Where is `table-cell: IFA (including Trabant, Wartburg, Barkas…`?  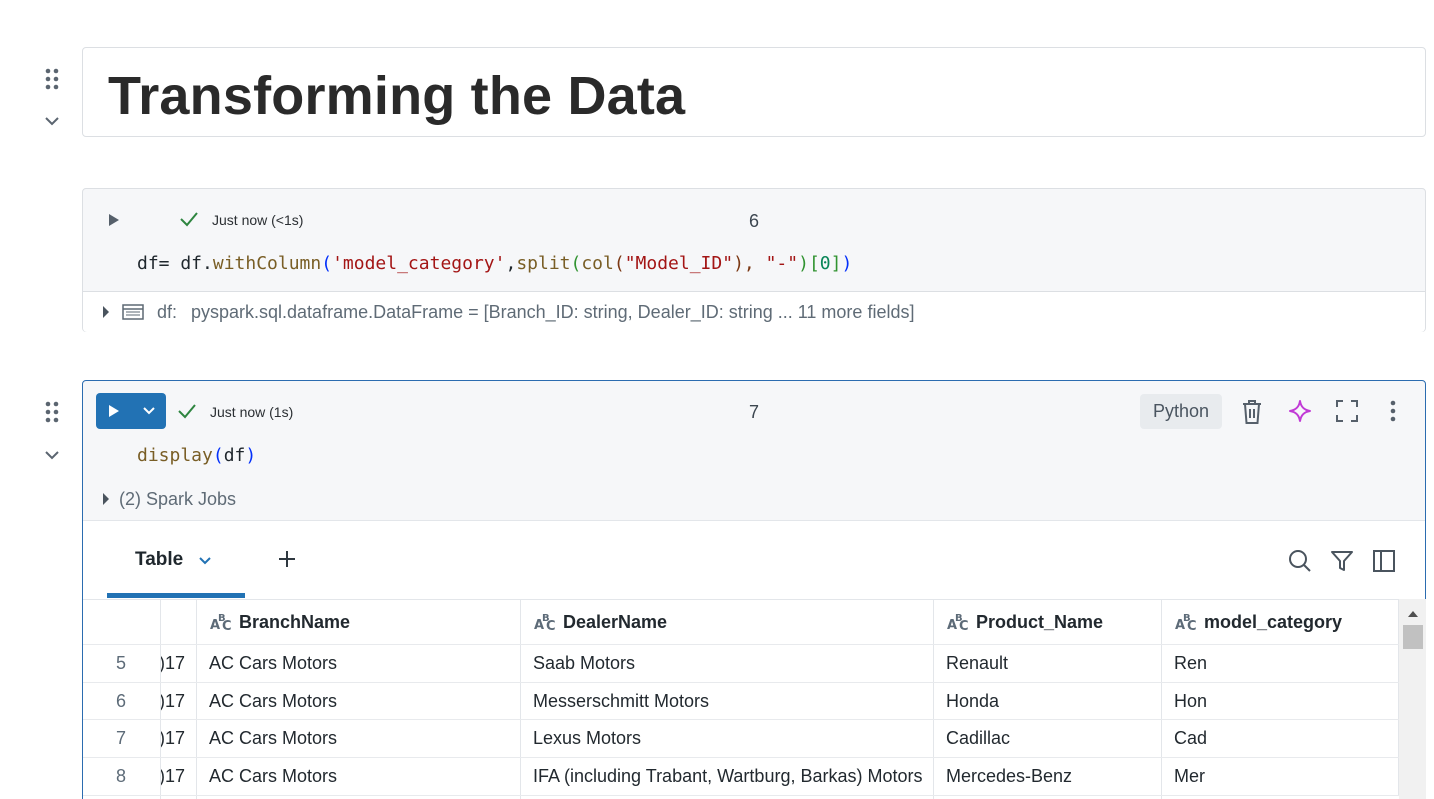
table-cell: IFA (including Trabant, Wartburg, Barkas… is located at coordinates (727, 776).